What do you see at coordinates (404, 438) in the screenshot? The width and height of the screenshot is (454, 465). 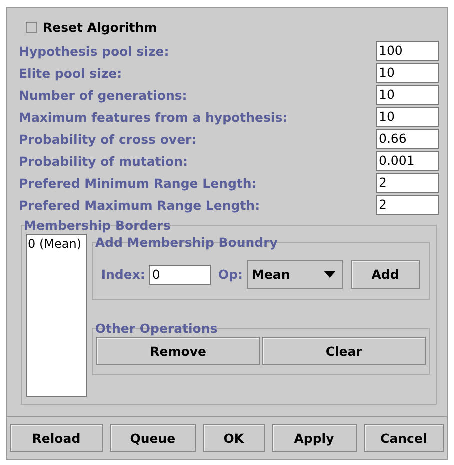 I see `dialog-button: Cancel` at bounding box center [404, 438].